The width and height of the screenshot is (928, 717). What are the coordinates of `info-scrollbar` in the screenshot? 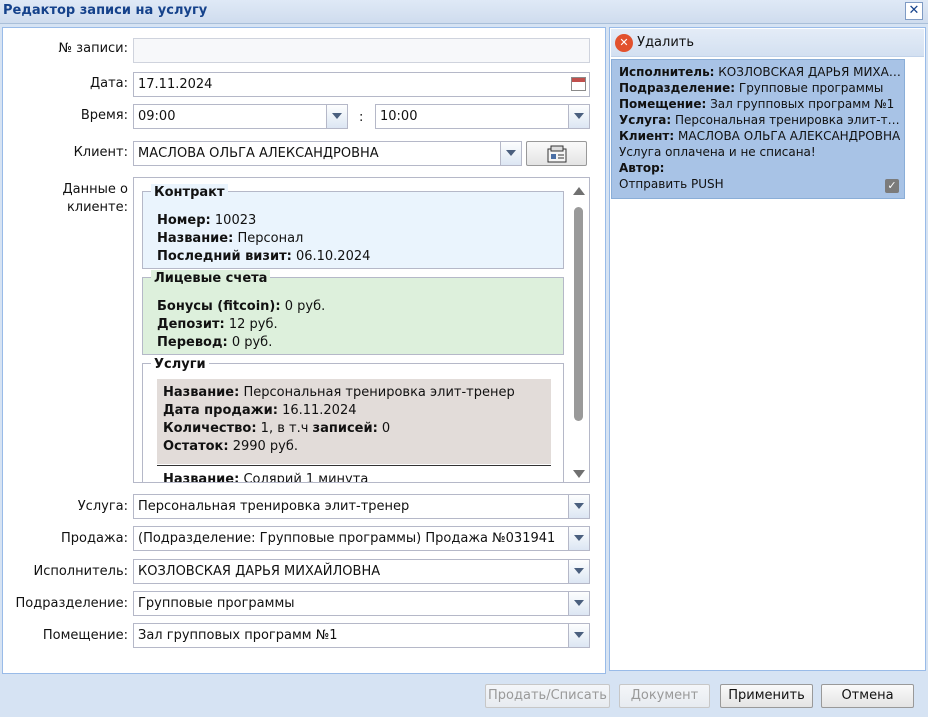 It's located at (579, 331).